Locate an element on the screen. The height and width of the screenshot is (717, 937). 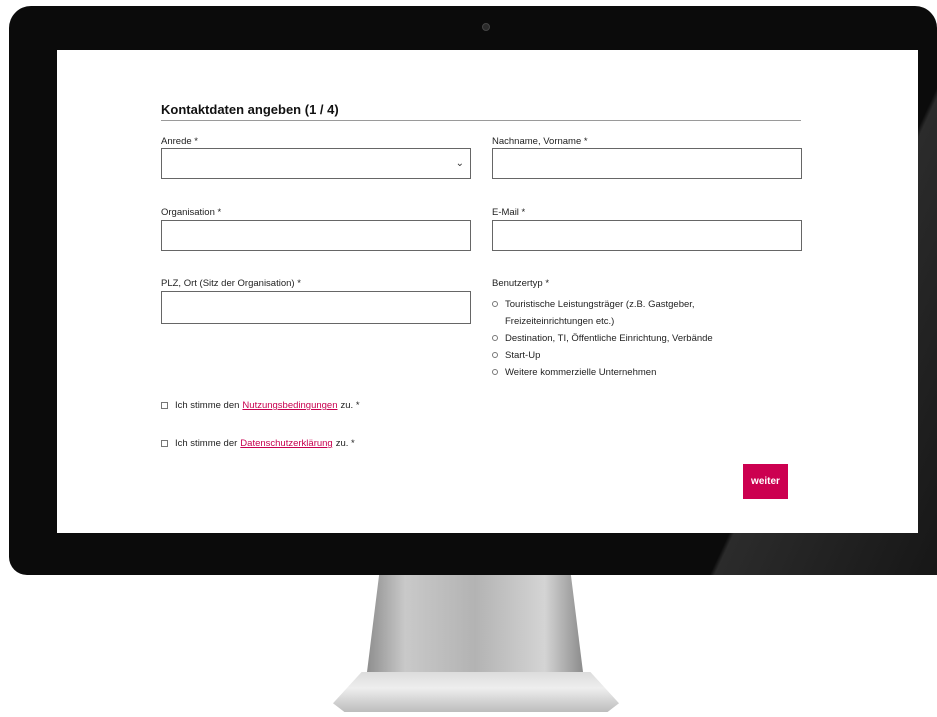
chevron-down-icon: ⌄ is located at coordinates (459, 163).